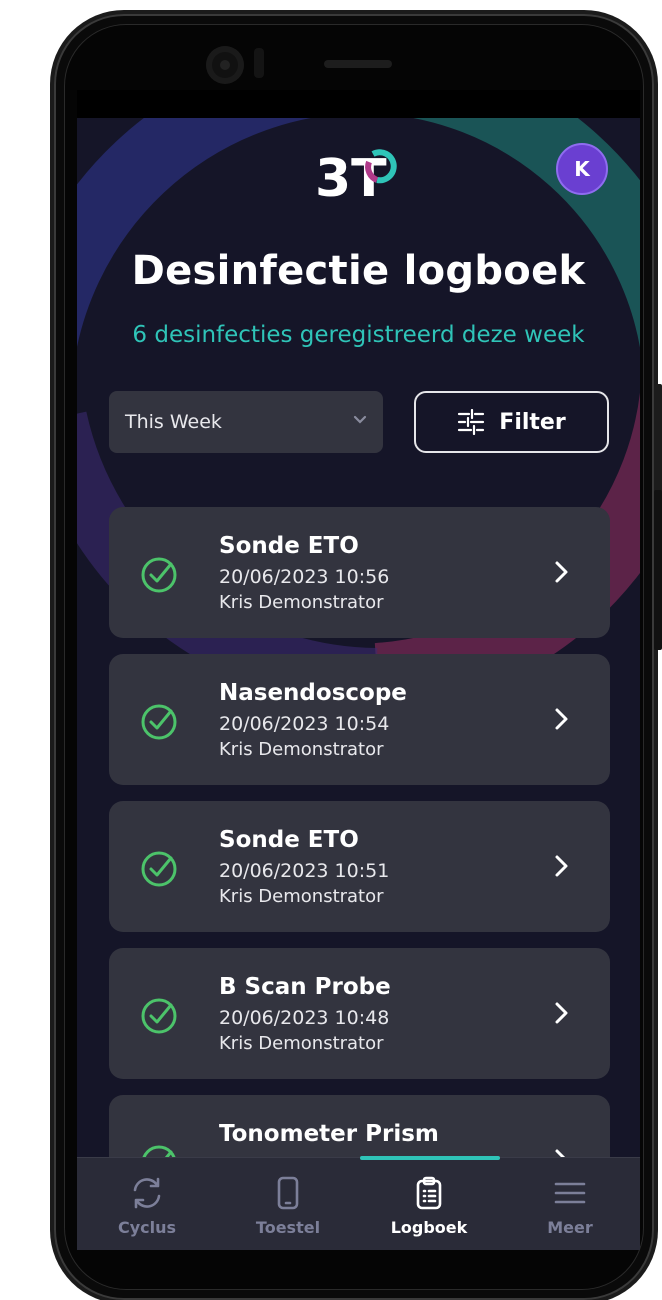 This screenshot has height=1300, width=662. Describe the element at coordinates (358, 271) in the screenshot. I see `page-title: Desinfectie logboek` at that location.